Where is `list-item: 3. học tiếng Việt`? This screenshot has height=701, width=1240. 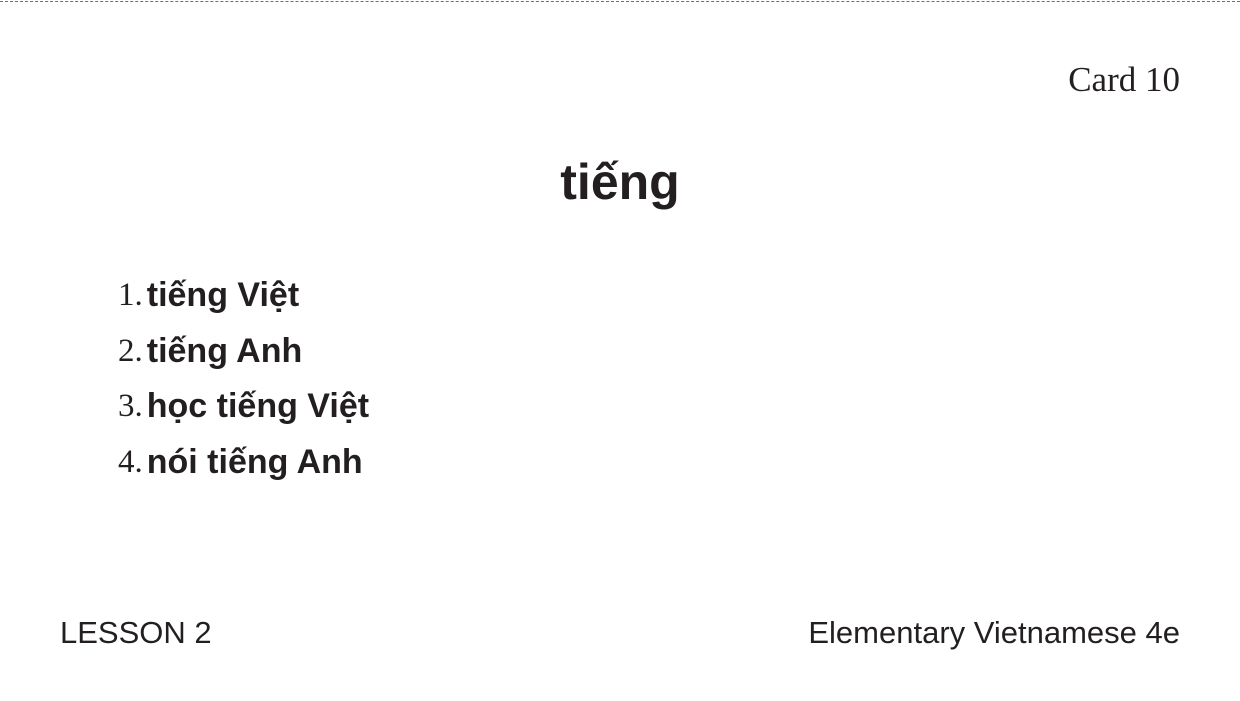
list-item: 3. học tiếng Việt is located at coordinates (243, 407).